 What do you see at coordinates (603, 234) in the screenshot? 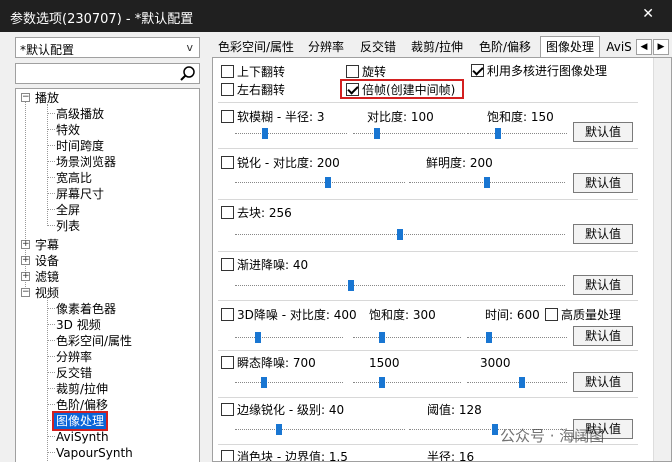
I see `deblock-default-button: 默认值` at bounding box center [603, 234].